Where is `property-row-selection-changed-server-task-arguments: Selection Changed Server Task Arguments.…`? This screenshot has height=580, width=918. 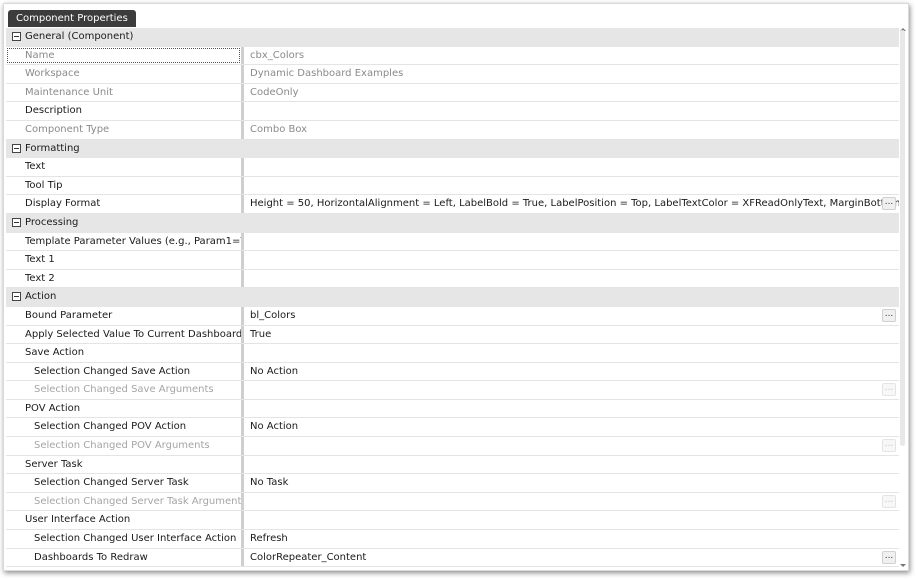 property-row-selection-changed-server-task-arguments: Selection Changed Server Task Arguments.… is located at coordinates (452, 502).